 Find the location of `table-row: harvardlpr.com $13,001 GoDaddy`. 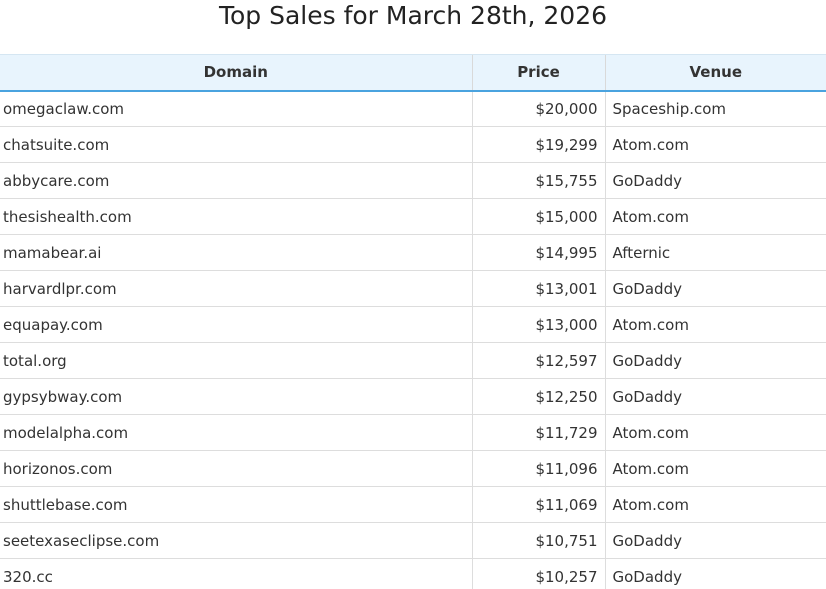

table-row: harvardlpr.com $13,001 GoDaddy is located at coordinates (413, 288).